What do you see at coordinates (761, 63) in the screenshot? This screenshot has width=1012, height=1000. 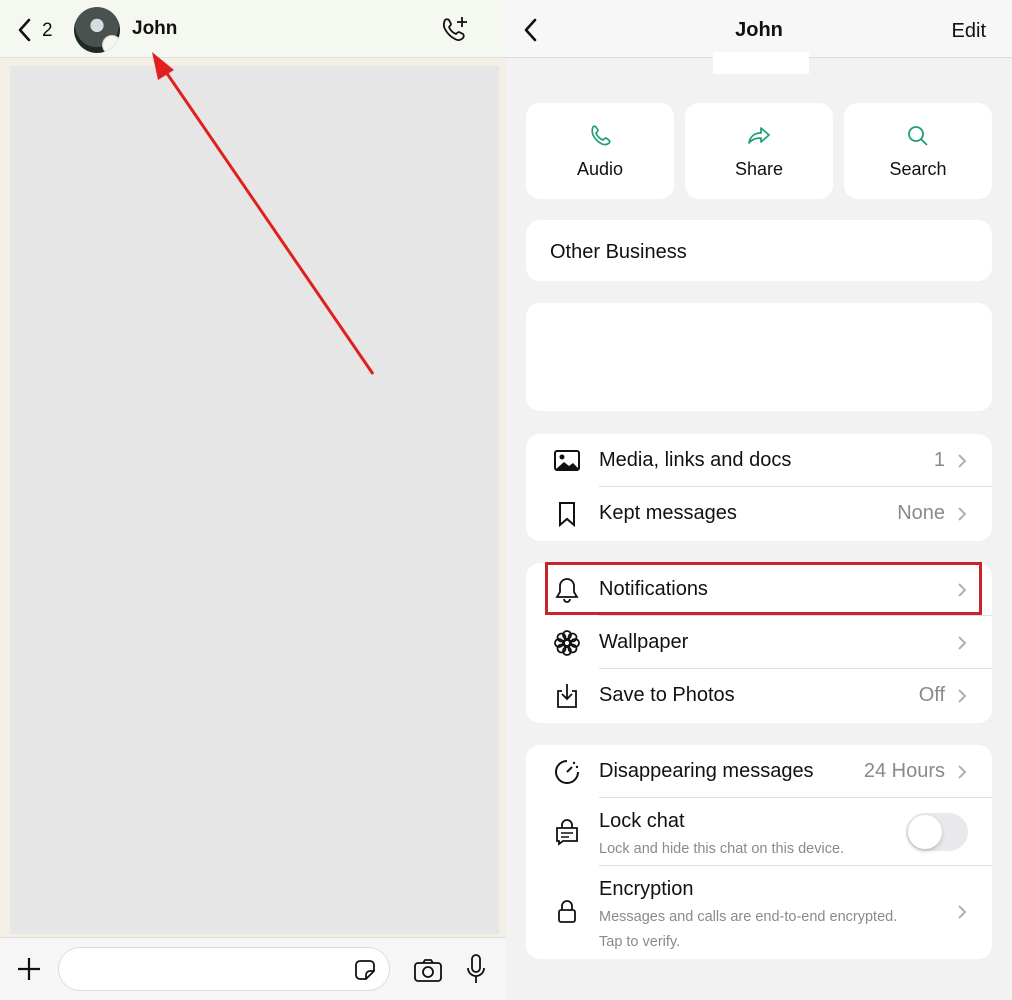 I see `redacted-area` at bounding box center [761, 63].